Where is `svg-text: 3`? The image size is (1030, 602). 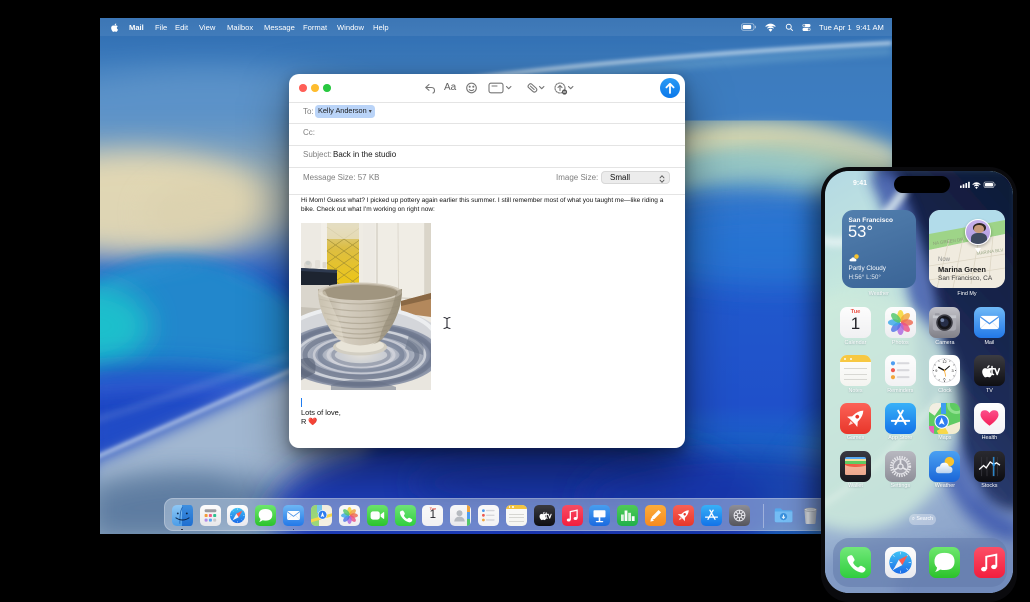 svg-text: 3 is located at coordinates (953, 371).